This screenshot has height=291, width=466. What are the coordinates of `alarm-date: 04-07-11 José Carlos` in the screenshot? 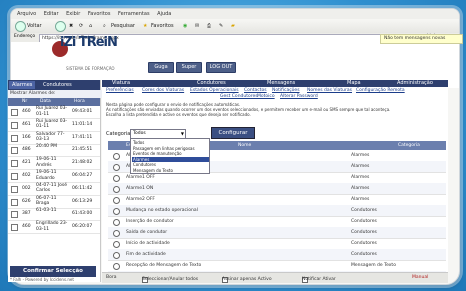 It's located at (52, 188).